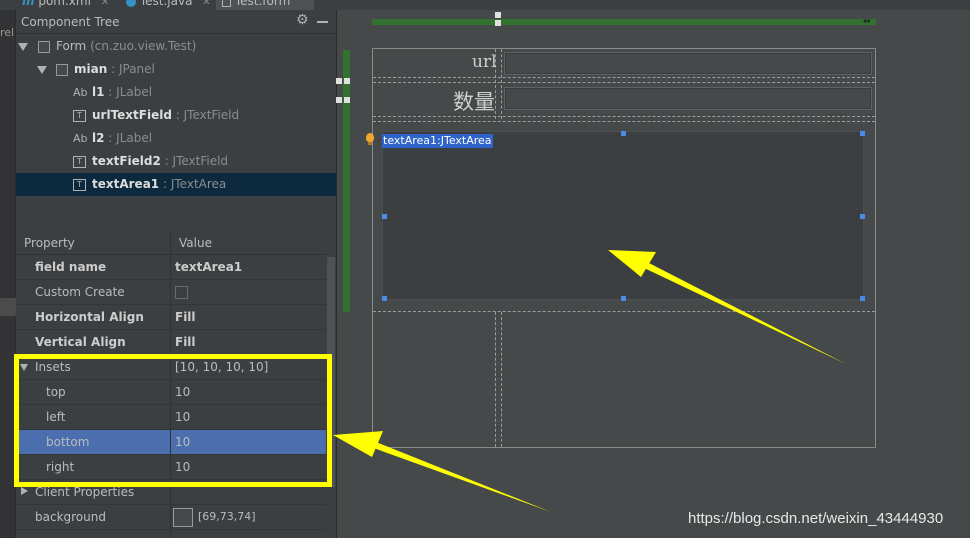 This screenshot has width=970, height=538. Describe the element at coordinates (322, 22) in the screenshot. I see `minimize-icon` at that location.